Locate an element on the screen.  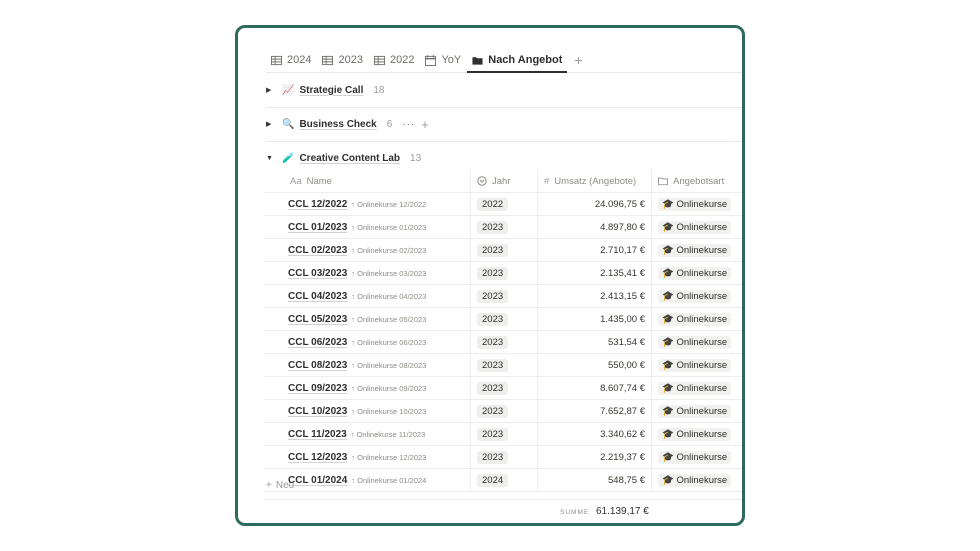
row-title: CCL 06/2023 is located at coordinates (317, 342).